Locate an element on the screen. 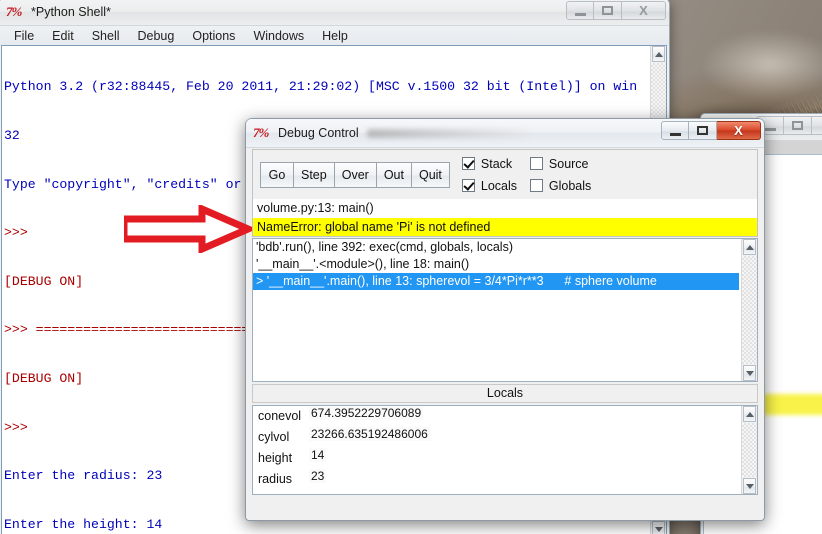 The height and width of the screenshot is (534, 822). debug-view-checkboxes: Stack Source Locals Globals is located at coordinates (526, 175).